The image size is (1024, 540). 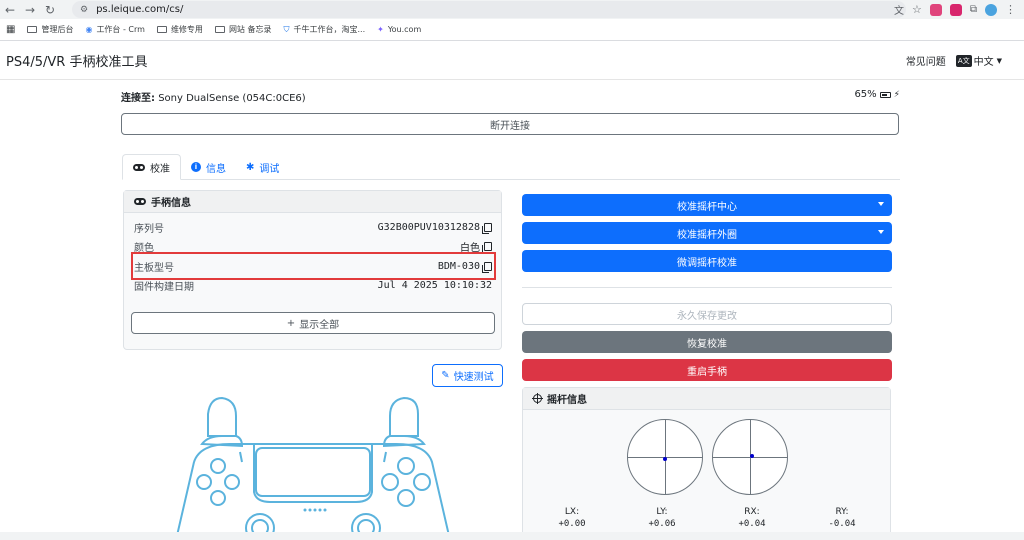 What do you see at coordinates (510, 124) in the screenshot?
I see `disconnect-button: 断开连接` at bounding box center [510, 124].